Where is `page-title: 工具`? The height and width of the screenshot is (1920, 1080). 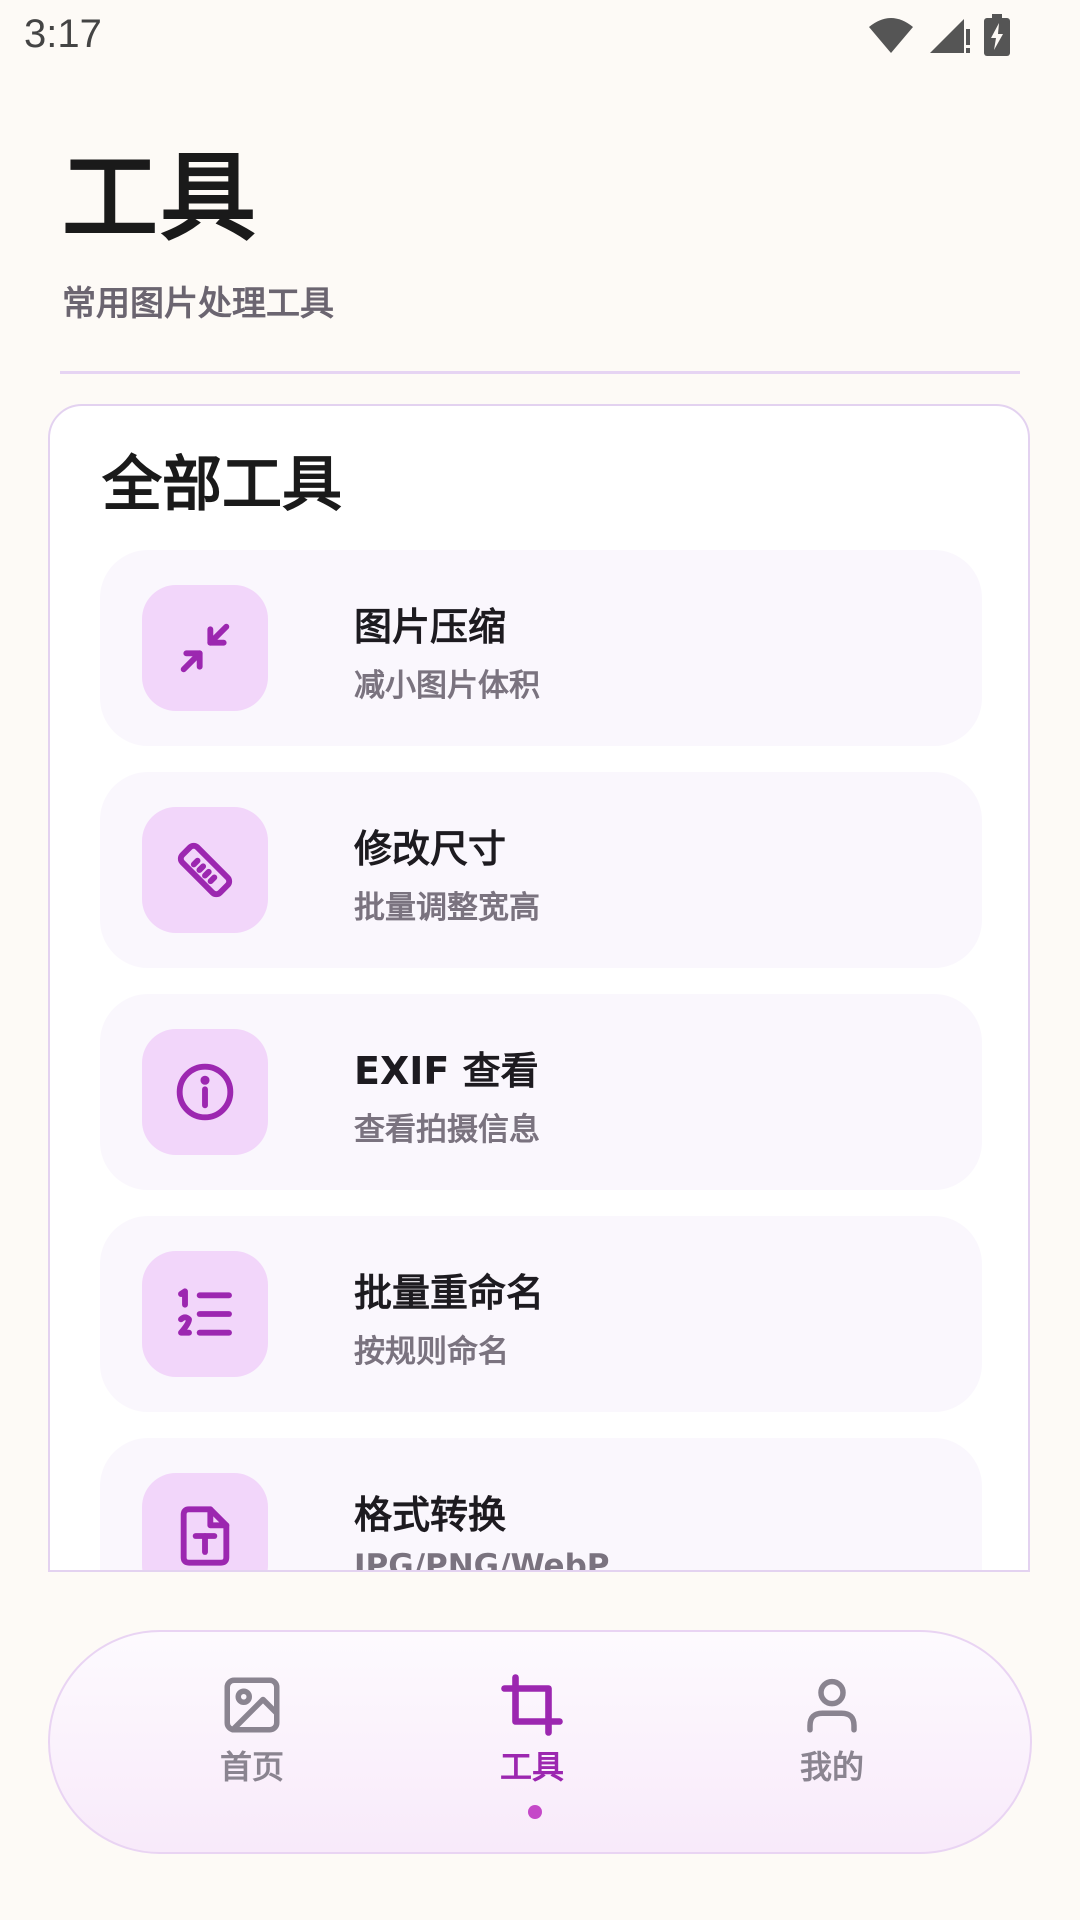
page-title: 工具 is located at coordinates (160, 198).